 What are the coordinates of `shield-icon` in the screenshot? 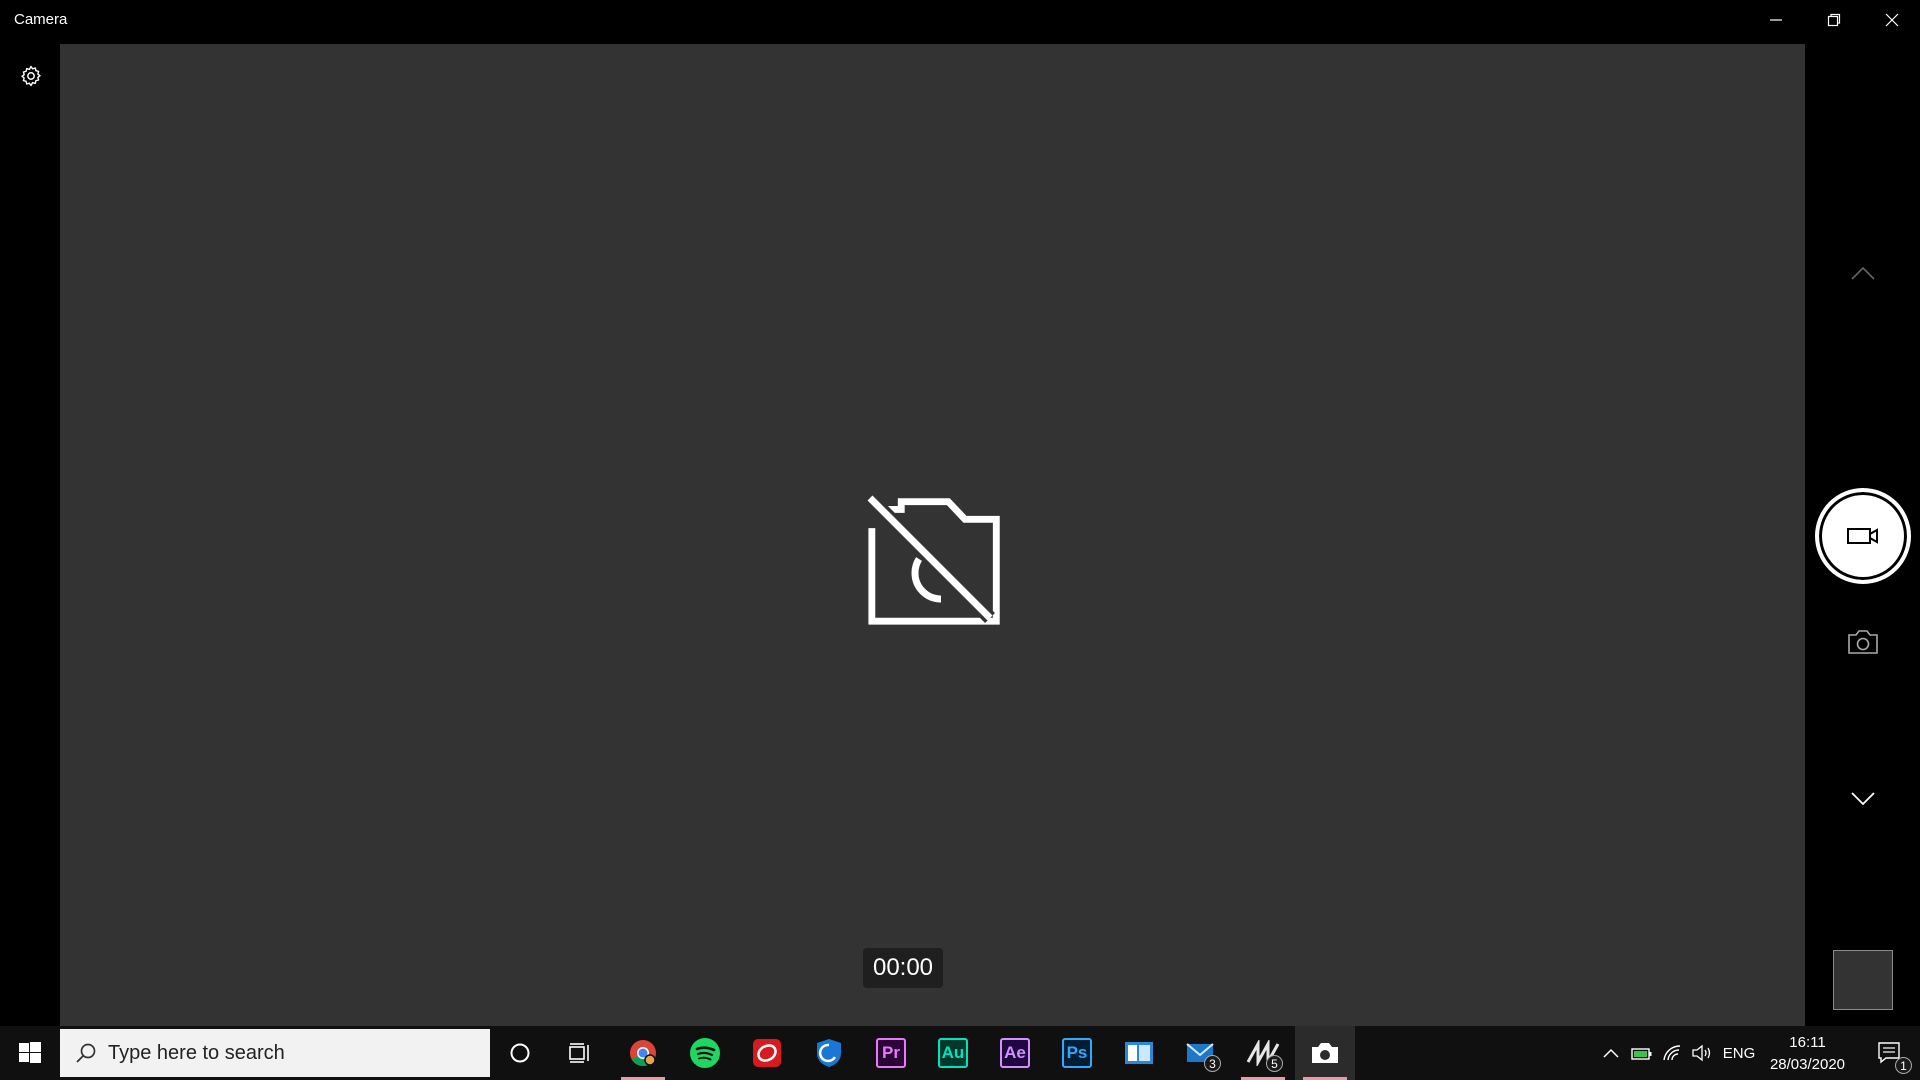 It's located at (829, 1053).